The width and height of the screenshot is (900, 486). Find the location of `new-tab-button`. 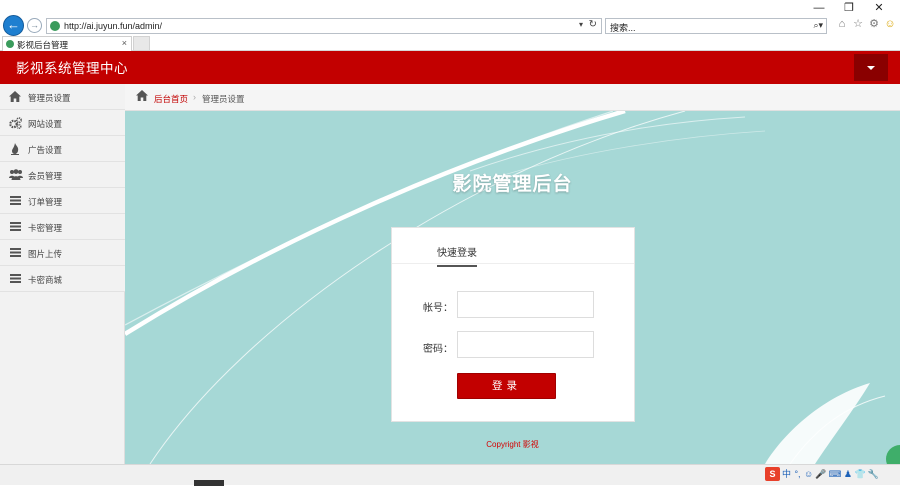

new-tab-button is located at coordinates (141, 43).